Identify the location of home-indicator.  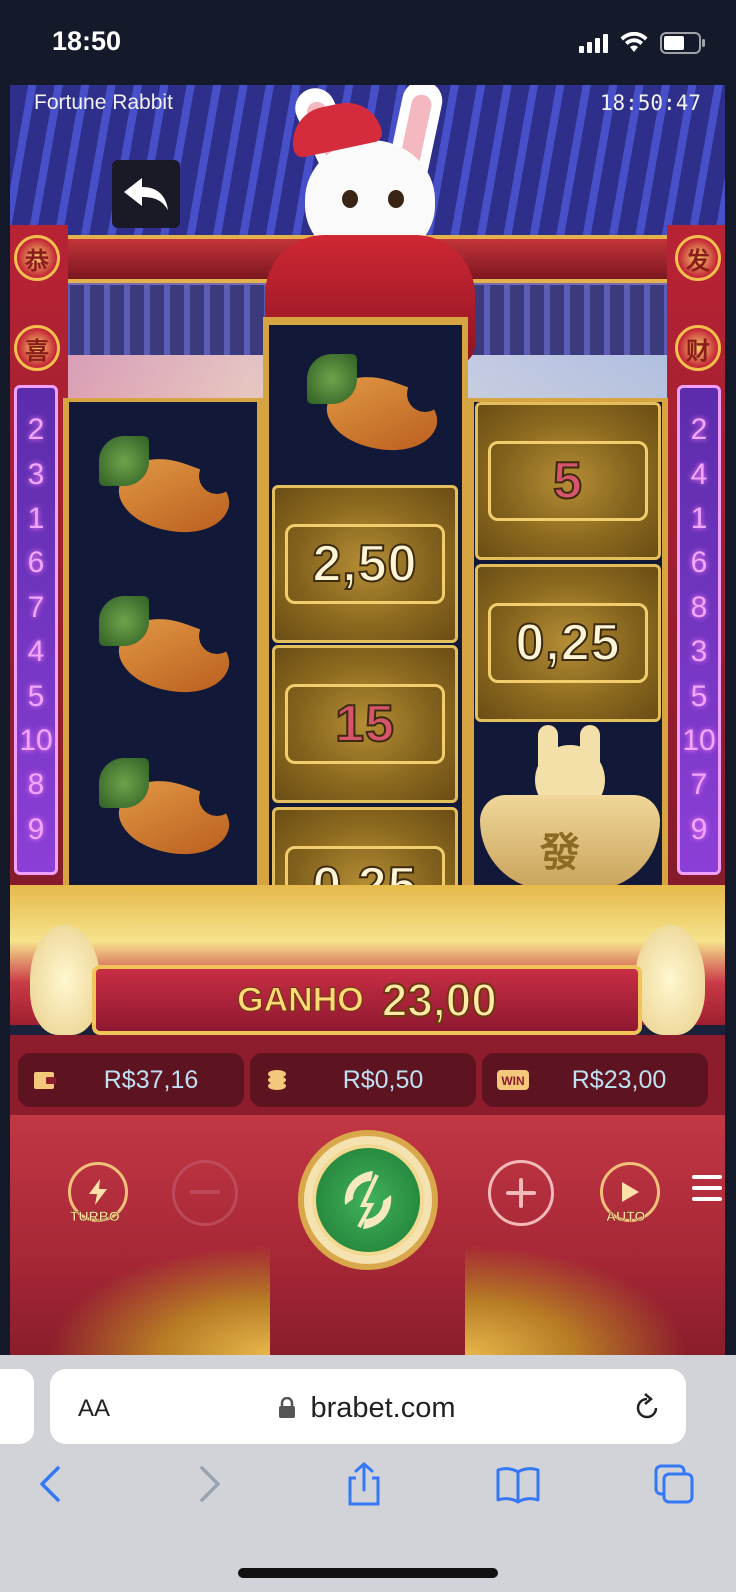
(368, 1573).